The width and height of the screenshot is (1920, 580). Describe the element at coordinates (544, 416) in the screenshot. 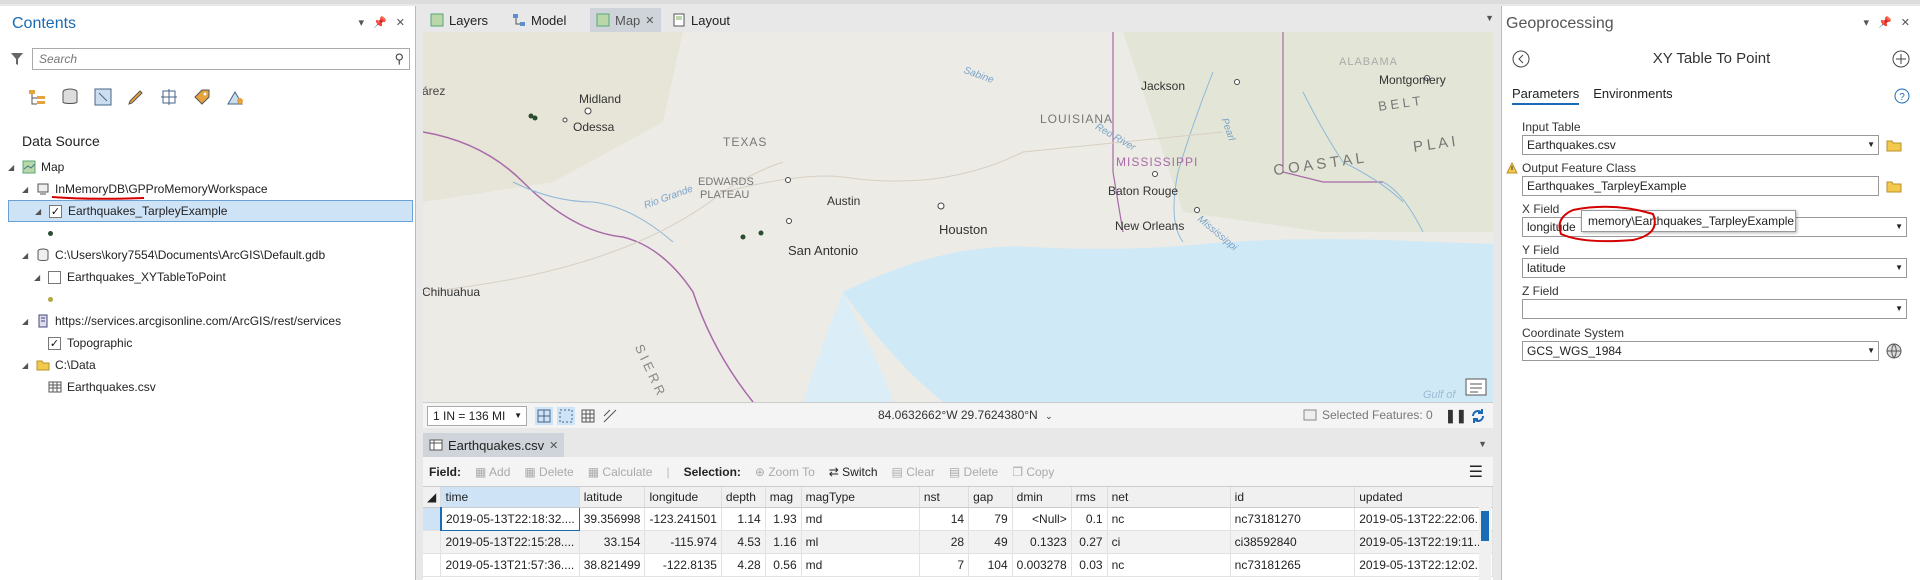

I see `fixed-scale-icon` at that location.